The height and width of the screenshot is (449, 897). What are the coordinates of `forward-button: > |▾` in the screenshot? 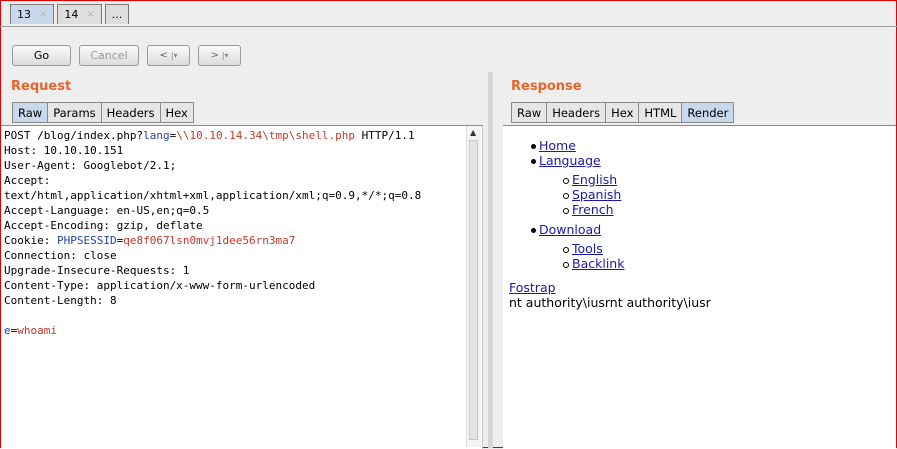 It's located at (219, 55).